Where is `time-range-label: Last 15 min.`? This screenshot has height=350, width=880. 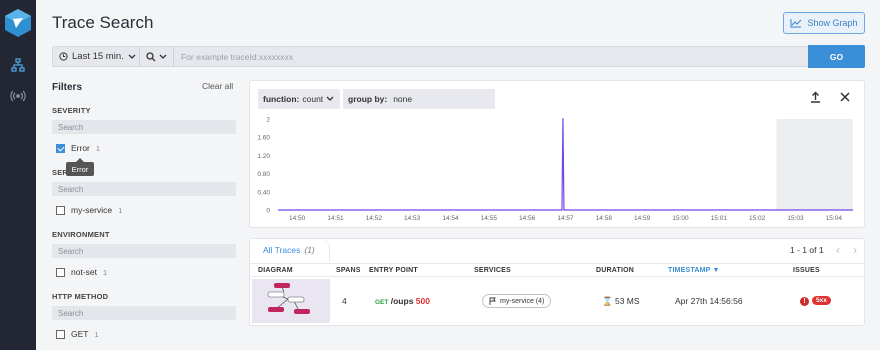 time-range-label: Last 15 min. is located at coordinates (98, 56).